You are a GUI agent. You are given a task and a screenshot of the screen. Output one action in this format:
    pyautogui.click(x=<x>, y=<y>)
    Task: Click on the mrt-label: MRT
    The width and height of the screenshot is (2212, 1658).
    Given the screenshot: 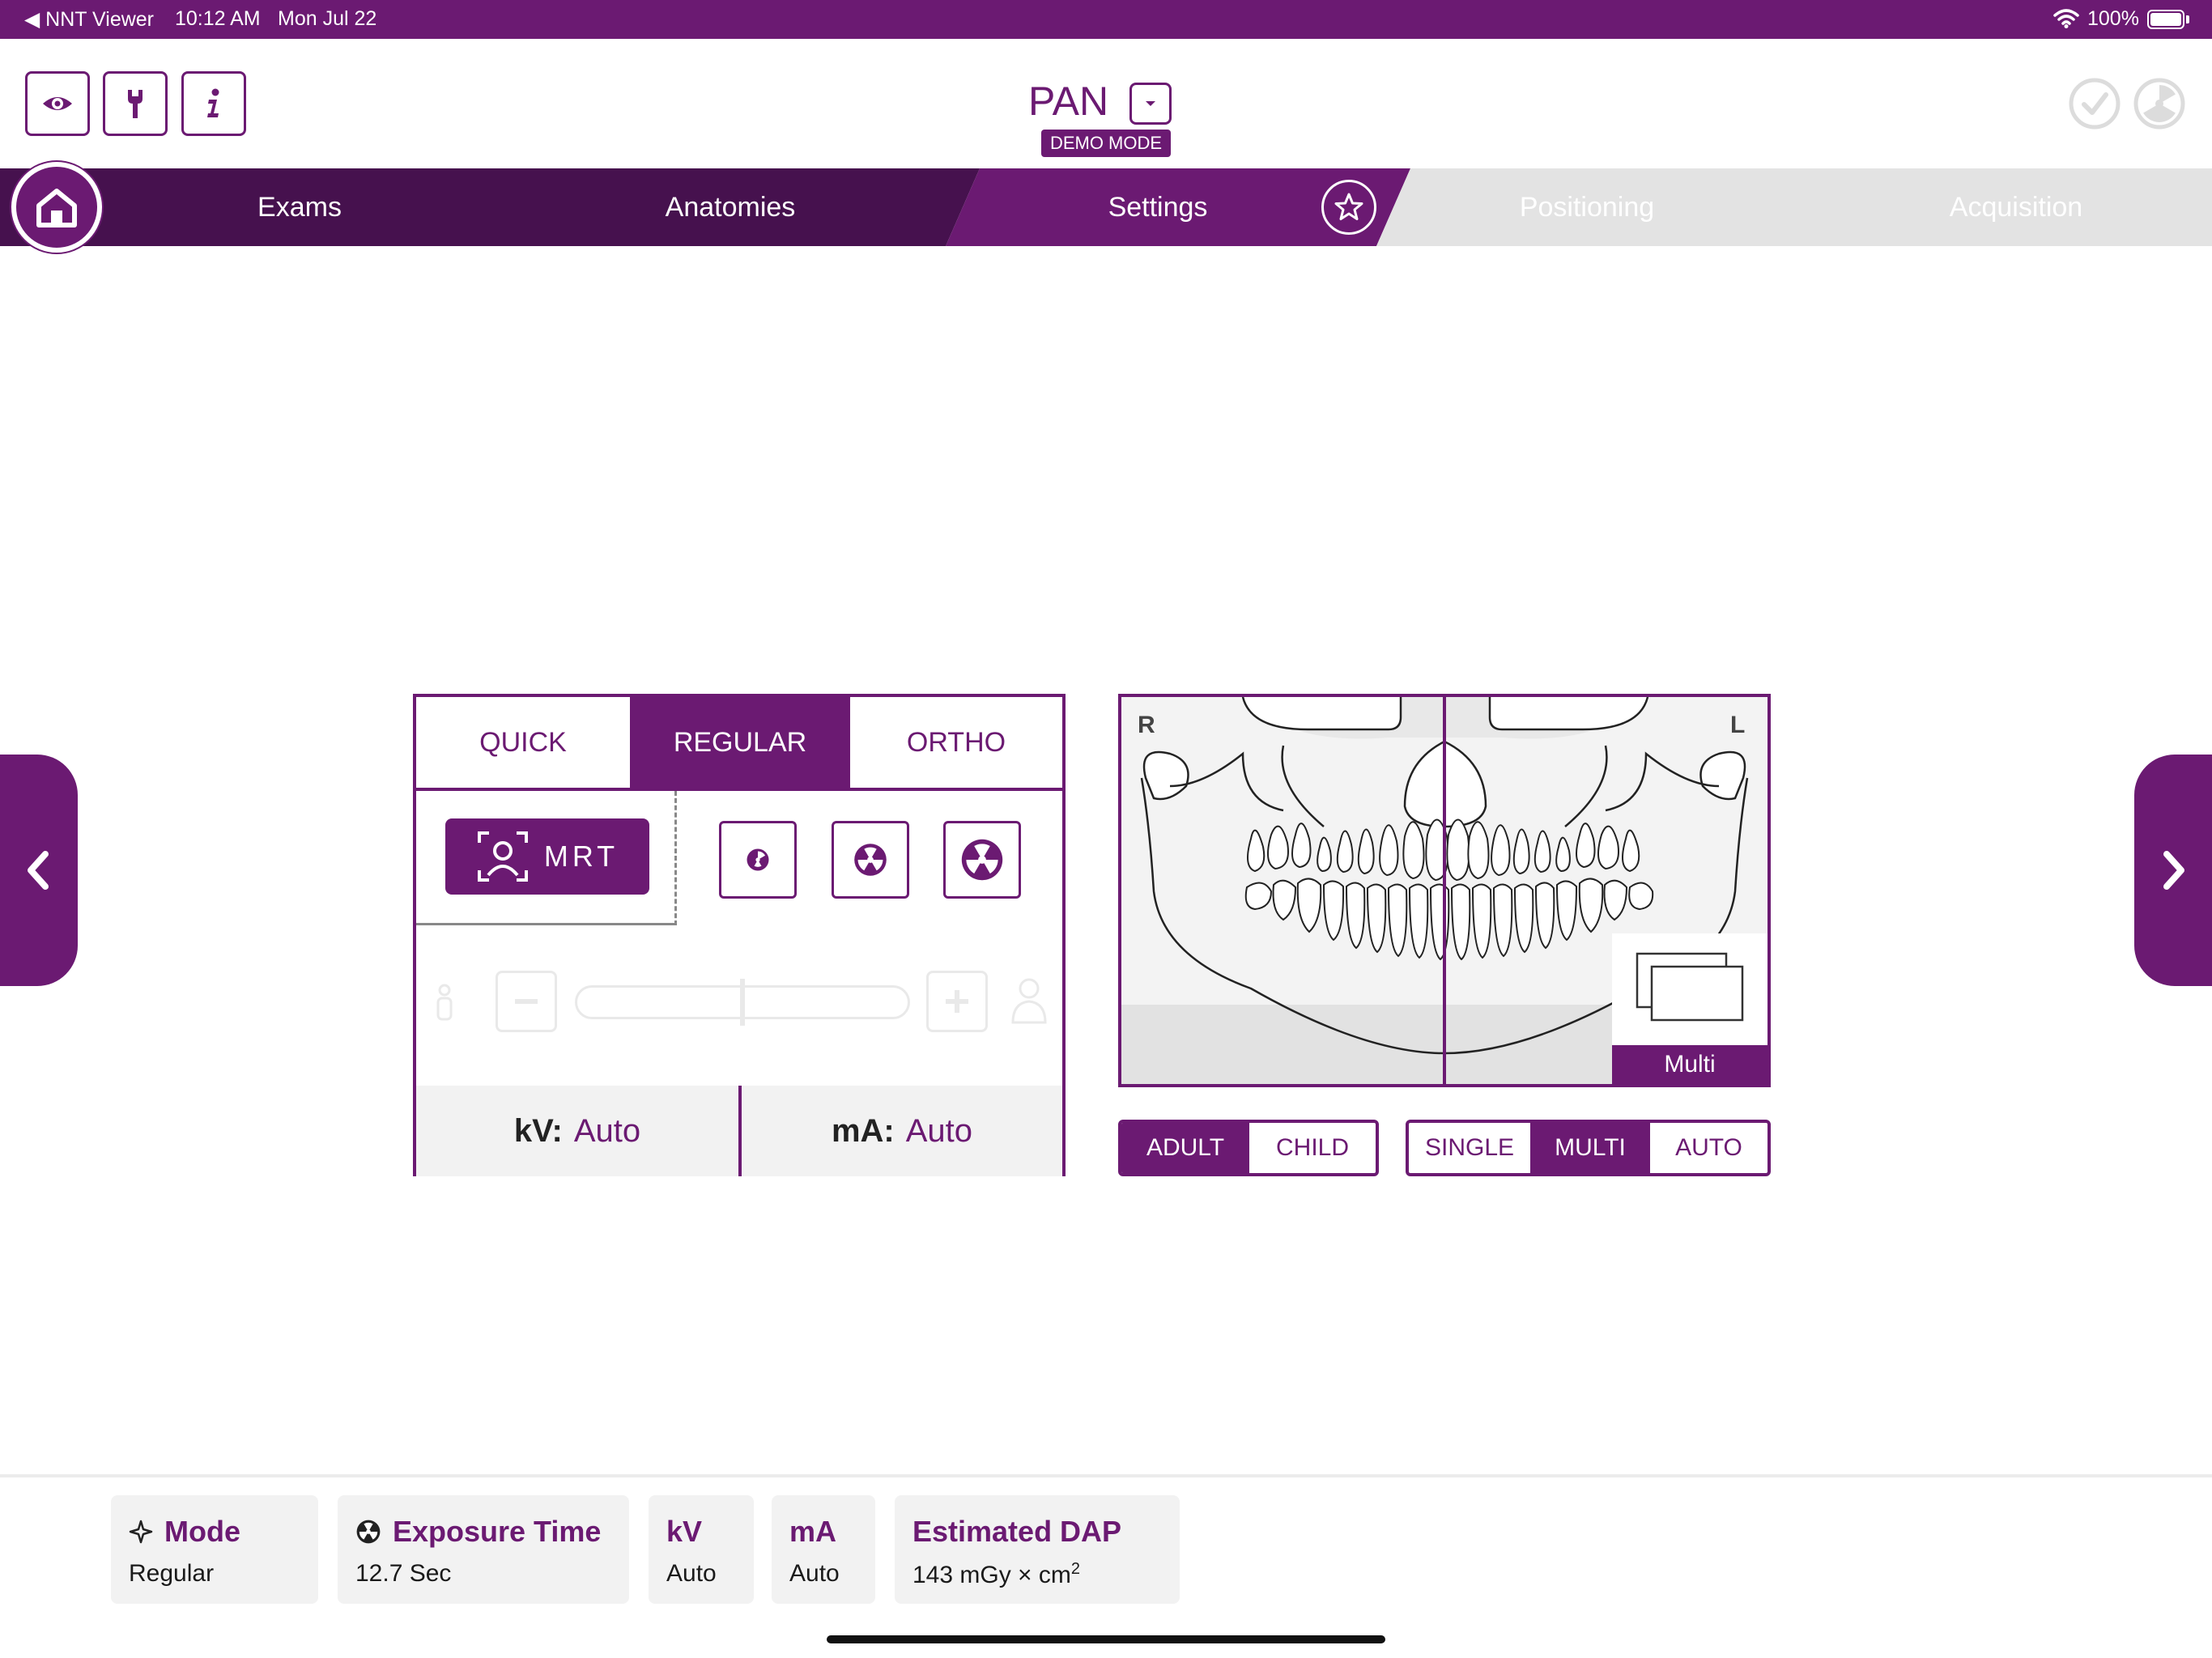 What is the action you would take?
    pyautogui.click(x=581, y=856)
    